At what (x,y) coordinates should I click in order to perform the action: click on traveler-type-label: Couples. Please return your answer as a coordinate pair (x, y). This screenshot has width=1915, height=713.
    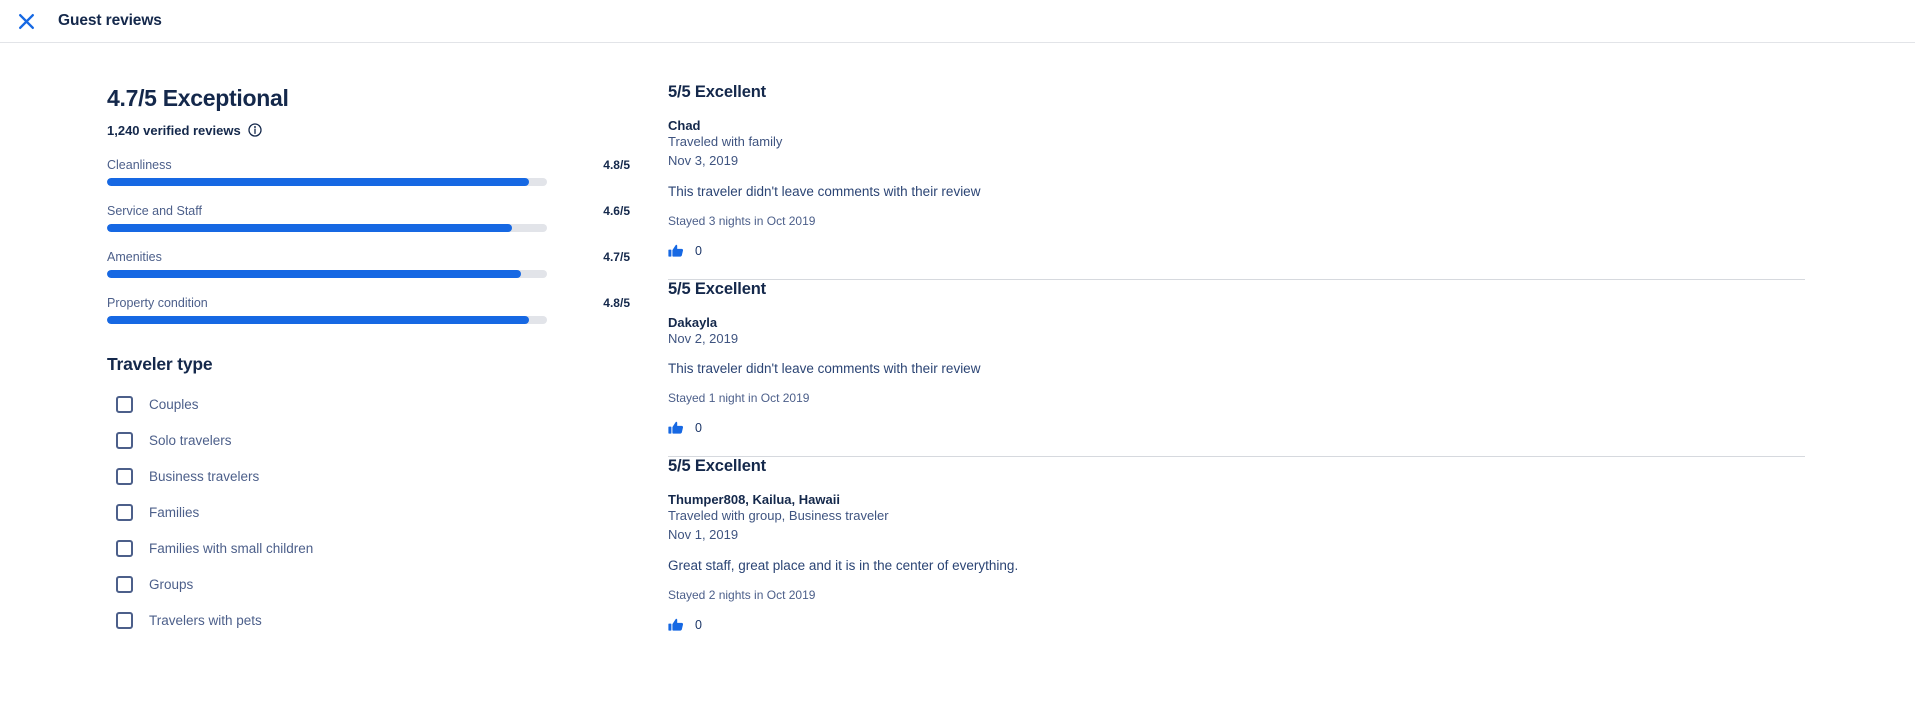
    Looking at the image, I should click on (174, 405).